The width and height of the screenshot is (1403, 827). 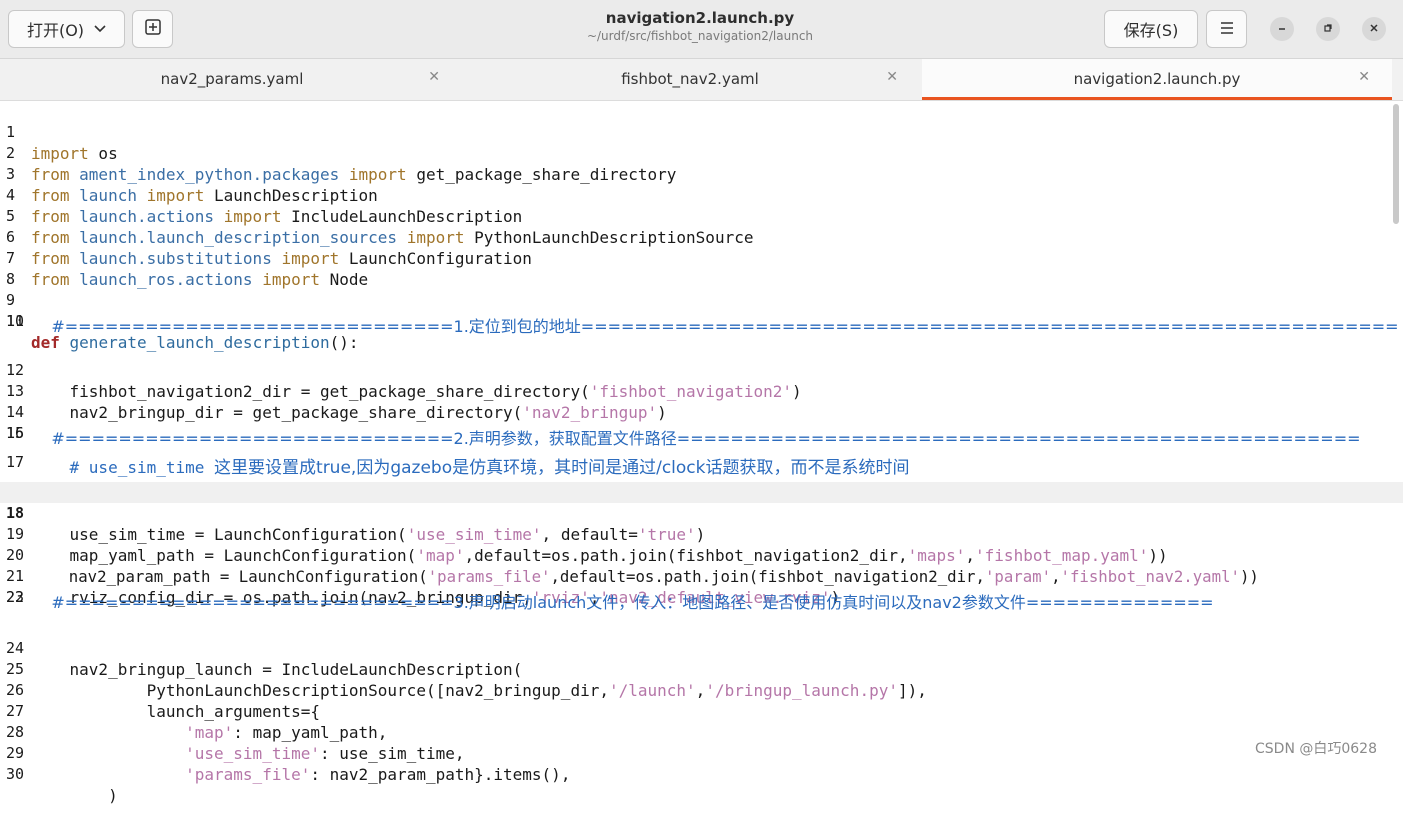 I want to click on close-icon, so click(x=1374, y=29).